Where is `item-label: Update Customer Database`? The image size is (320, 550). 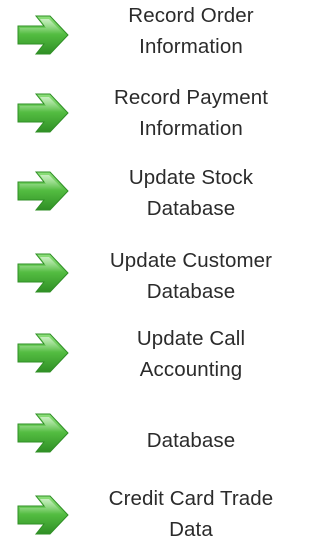 item-label: Update Customer Database is located at coordinates (191, 276).